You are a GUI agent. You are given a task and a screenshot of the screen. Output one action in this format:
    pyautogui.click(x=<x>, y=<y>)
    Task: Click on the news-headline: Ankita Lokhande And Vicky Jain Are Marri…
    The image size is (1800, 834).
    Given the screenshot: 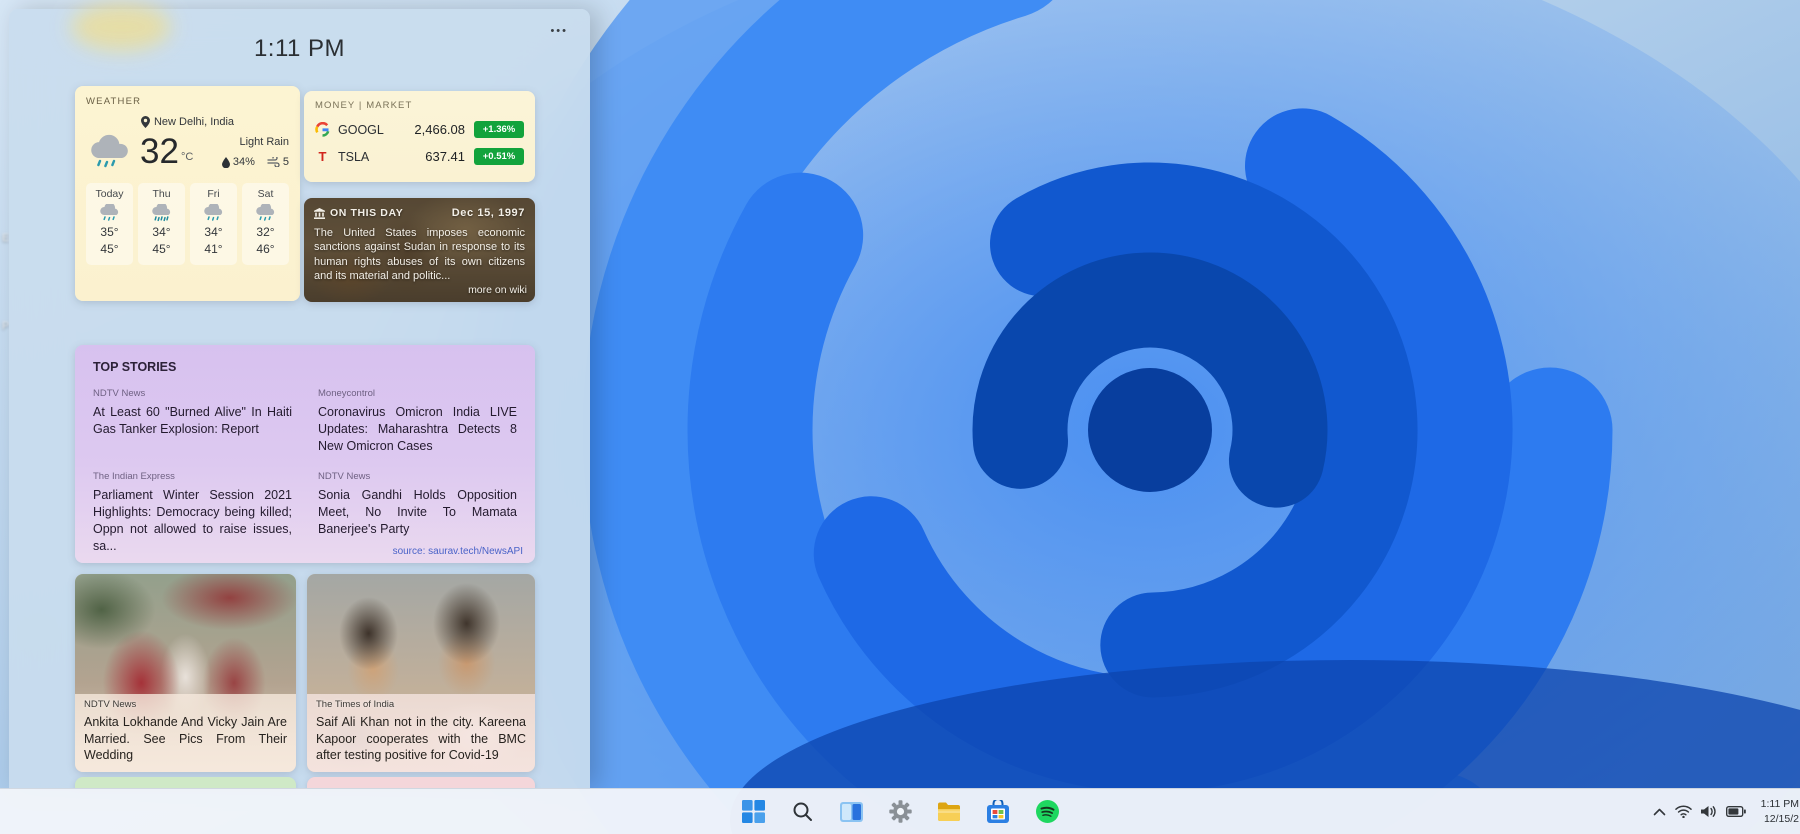 What is the action you would take?
    pyautogui.click(x=185, y=739)
    